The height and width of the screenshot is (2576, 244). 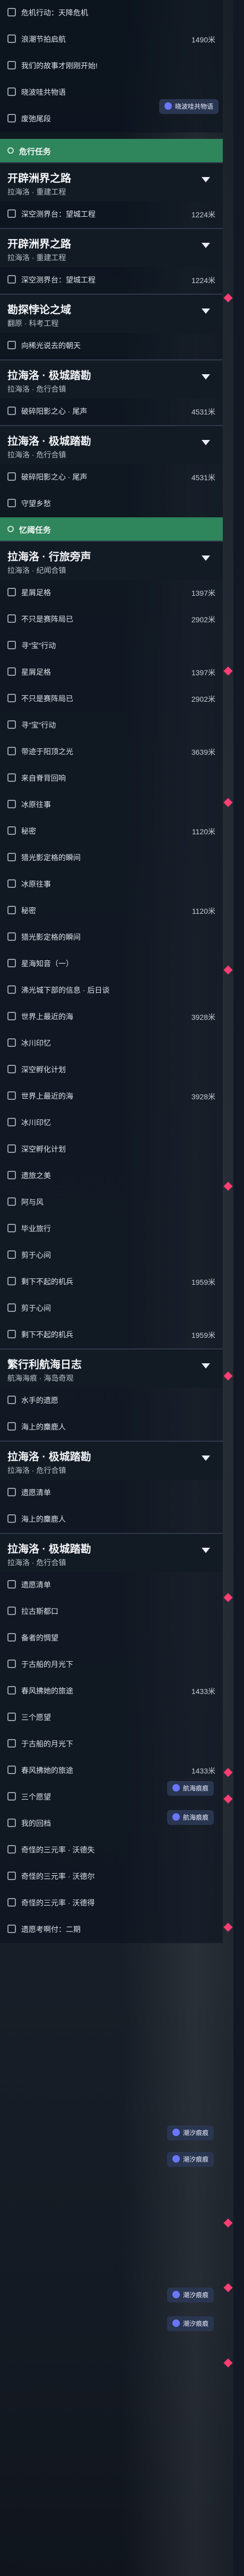 I want to click on task-row: 海上的麋鹿人, so click(x=112, y=1427).